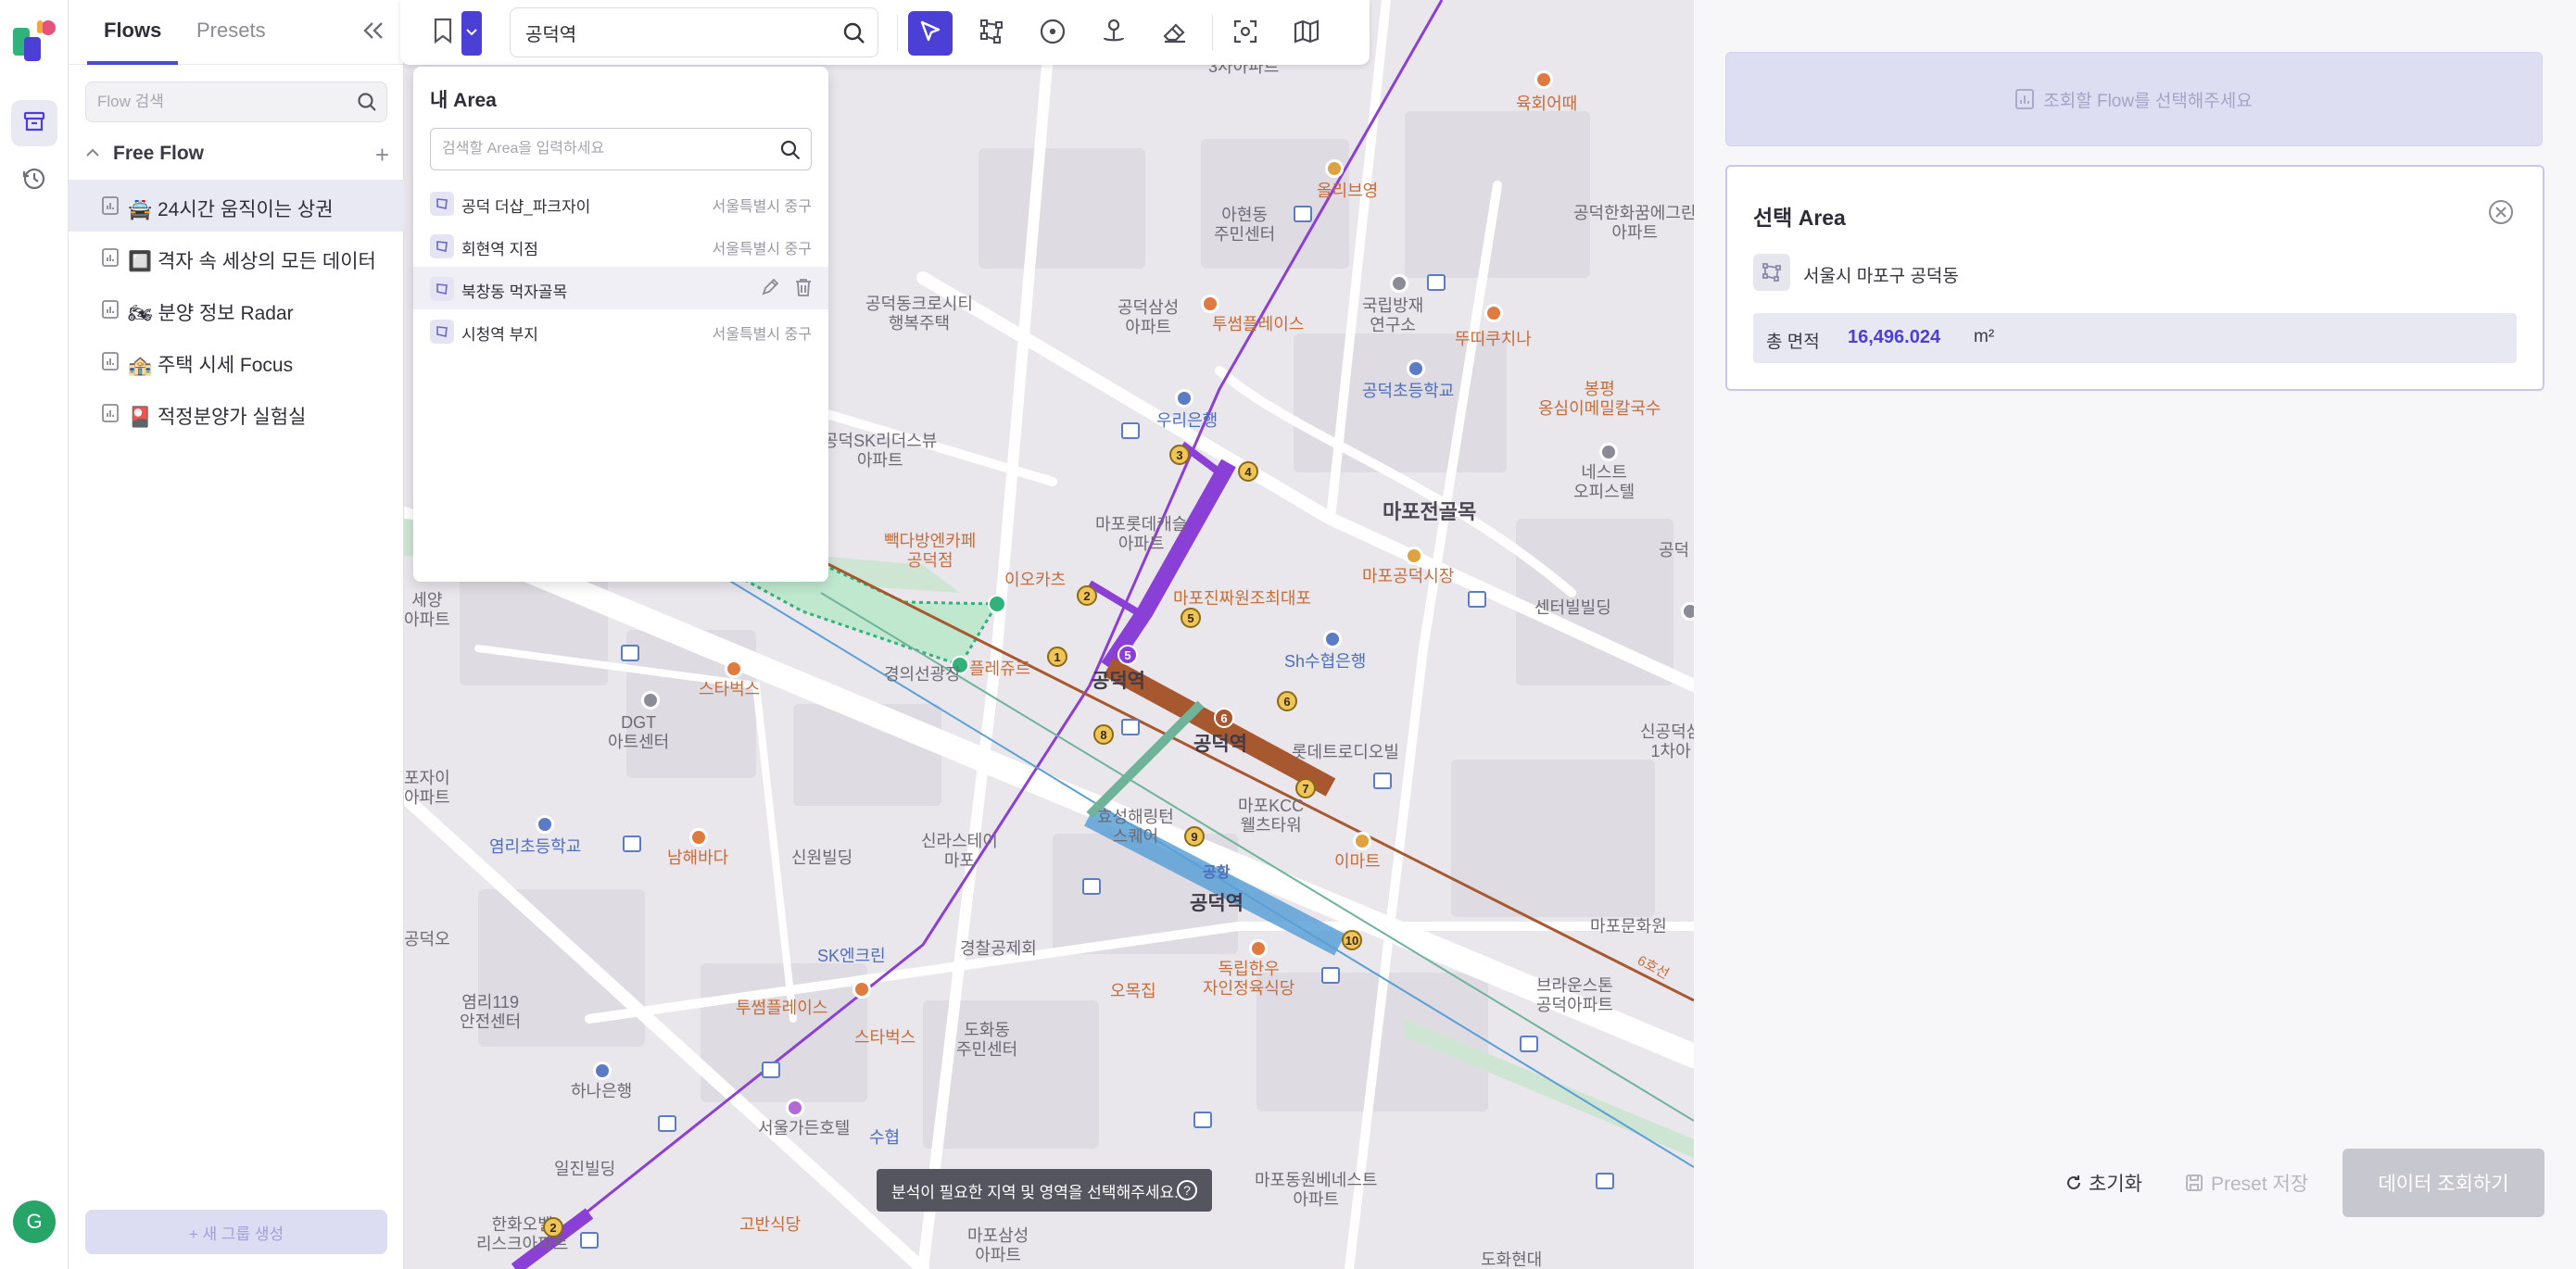 The image size is (2576, 1269). I want to click on map-label: 일진빌딩, so click(585, 1169).